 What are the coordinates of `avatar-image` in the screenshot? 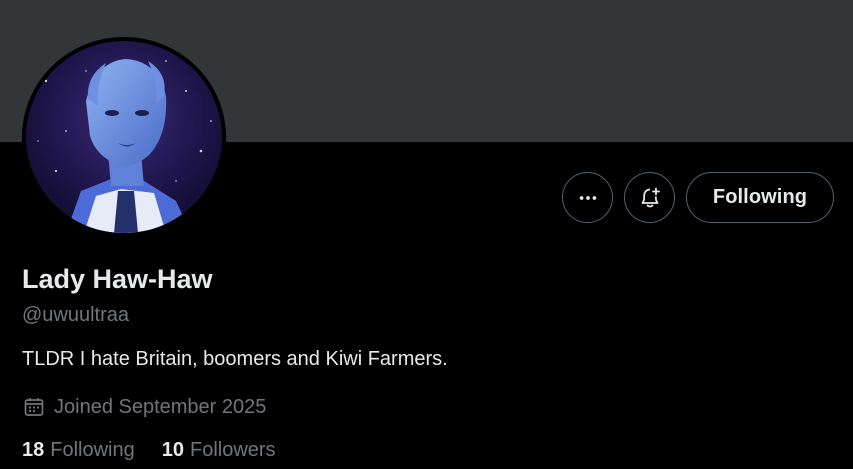 It's located at (124, 137).